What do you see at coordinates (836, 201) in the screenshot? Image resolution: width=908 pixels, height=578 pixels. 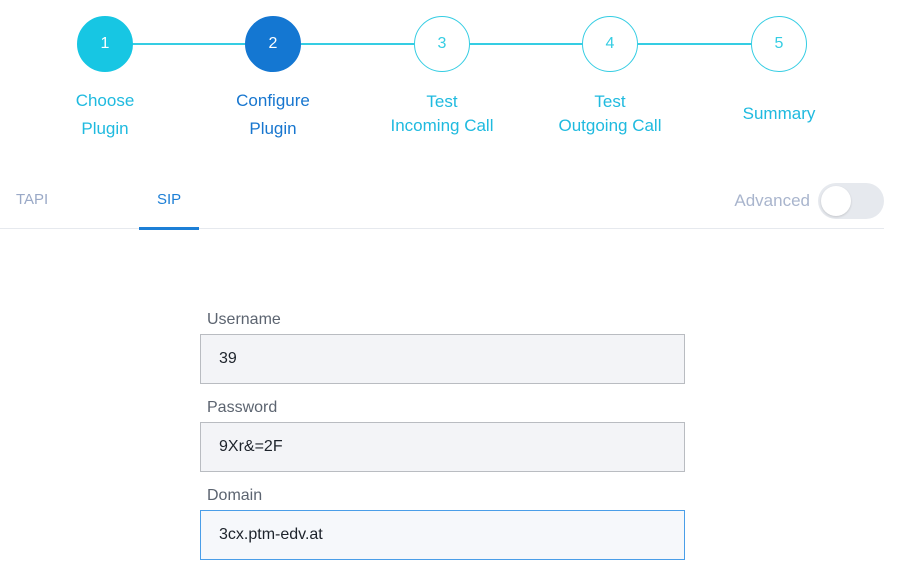 I see `toggle-knob` at bounding box center [836, 201].